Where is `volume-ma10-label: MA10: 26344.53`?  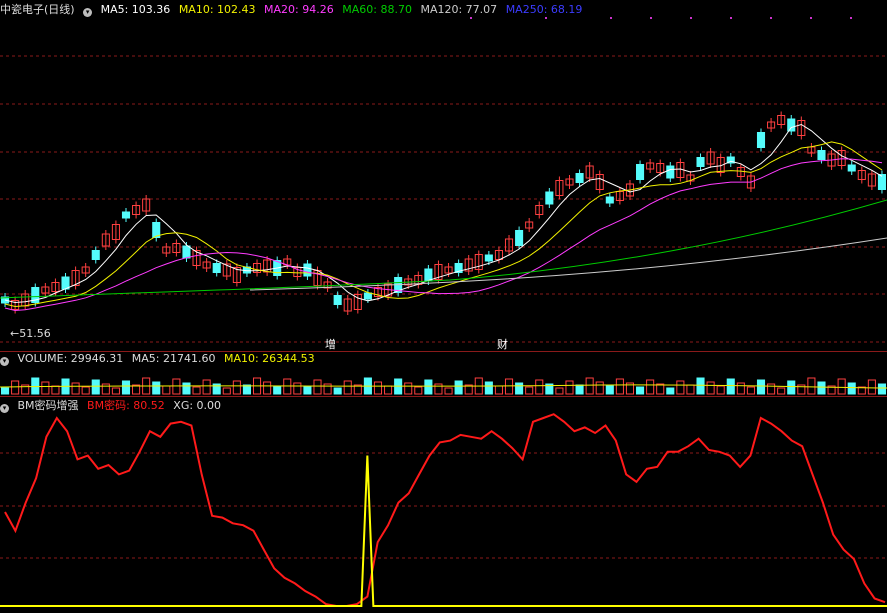 volume-ma10-label: MA10: 26344.53 is located at coordinates (269, 358).